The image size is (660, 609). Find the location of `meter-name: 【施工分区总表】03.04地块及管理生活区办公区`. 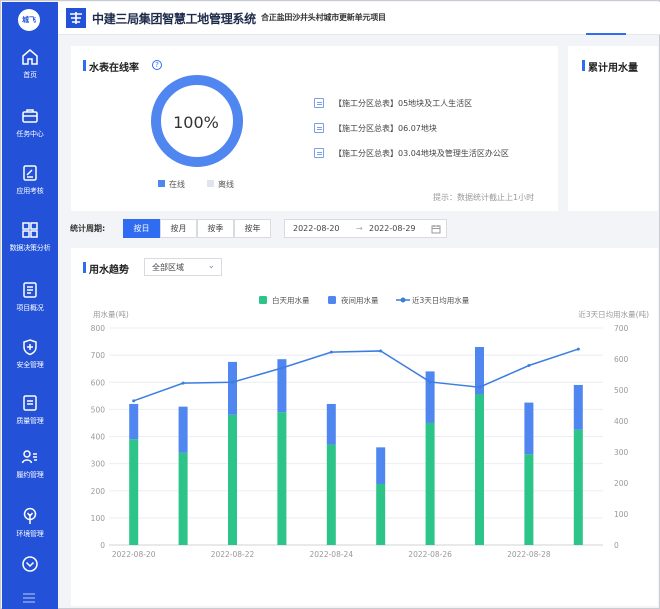

meter-name: 【施工分区总表】03.04地块及管理生活区办公区 is located at coordinates (421, 153).